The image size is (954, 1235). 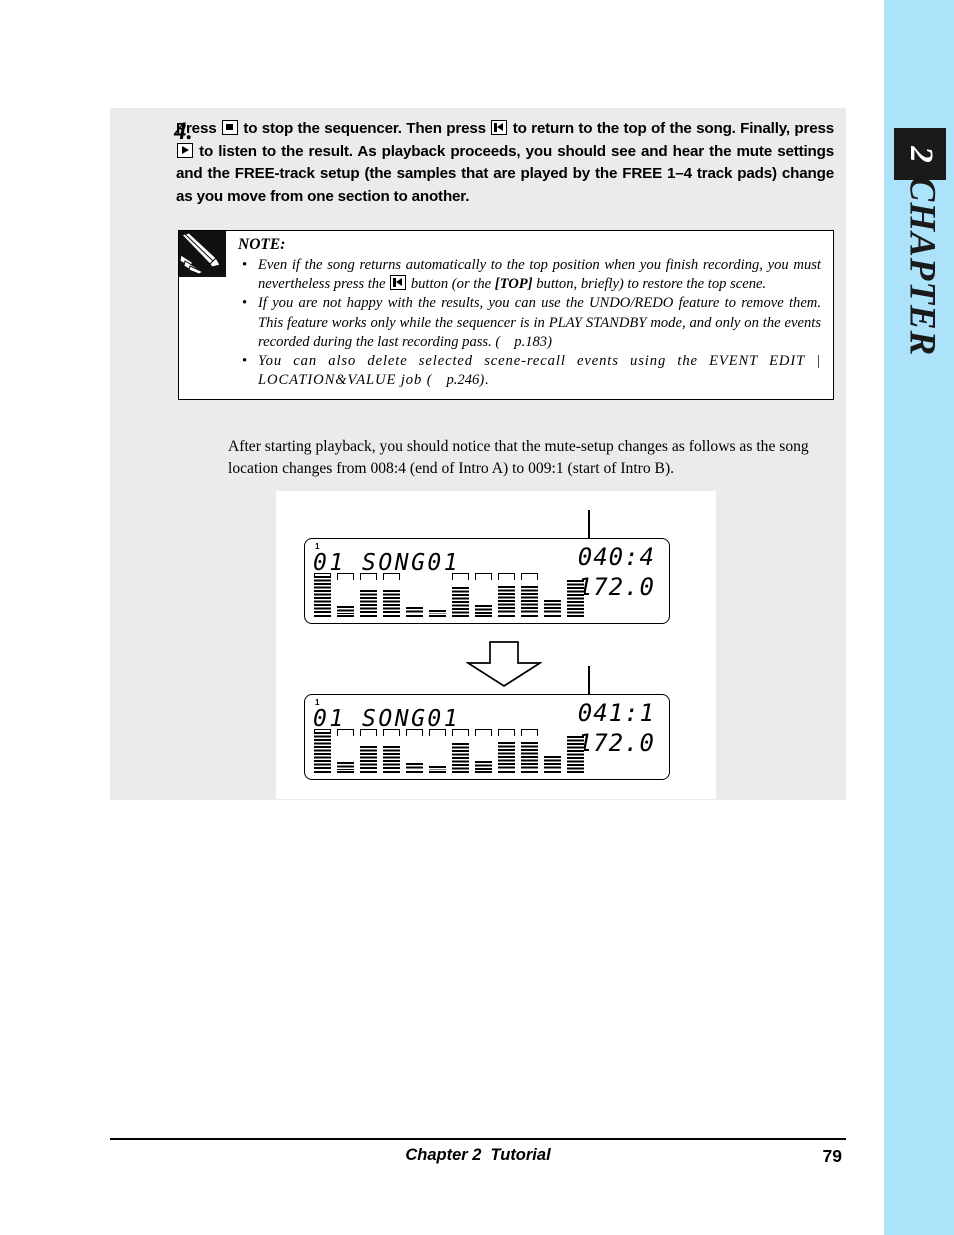 What do you see at coordinates (589, 525) in the screenshot?
I see `location-cursor-line` at bounding box center [589, 525].